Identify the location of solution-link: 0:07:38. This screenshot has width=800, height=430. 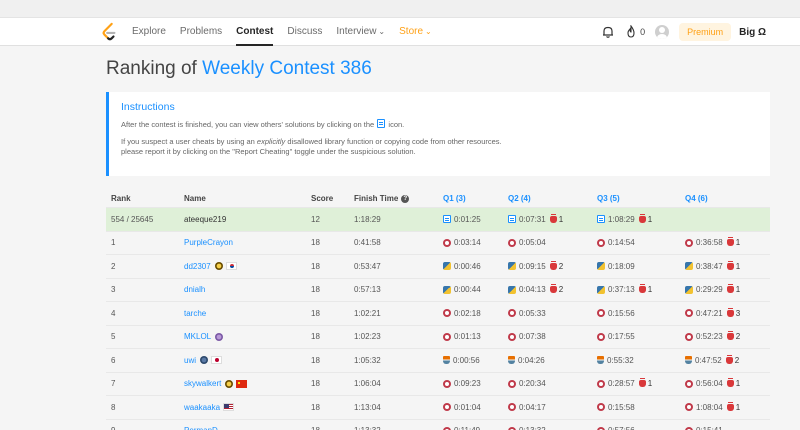
(527, 336).